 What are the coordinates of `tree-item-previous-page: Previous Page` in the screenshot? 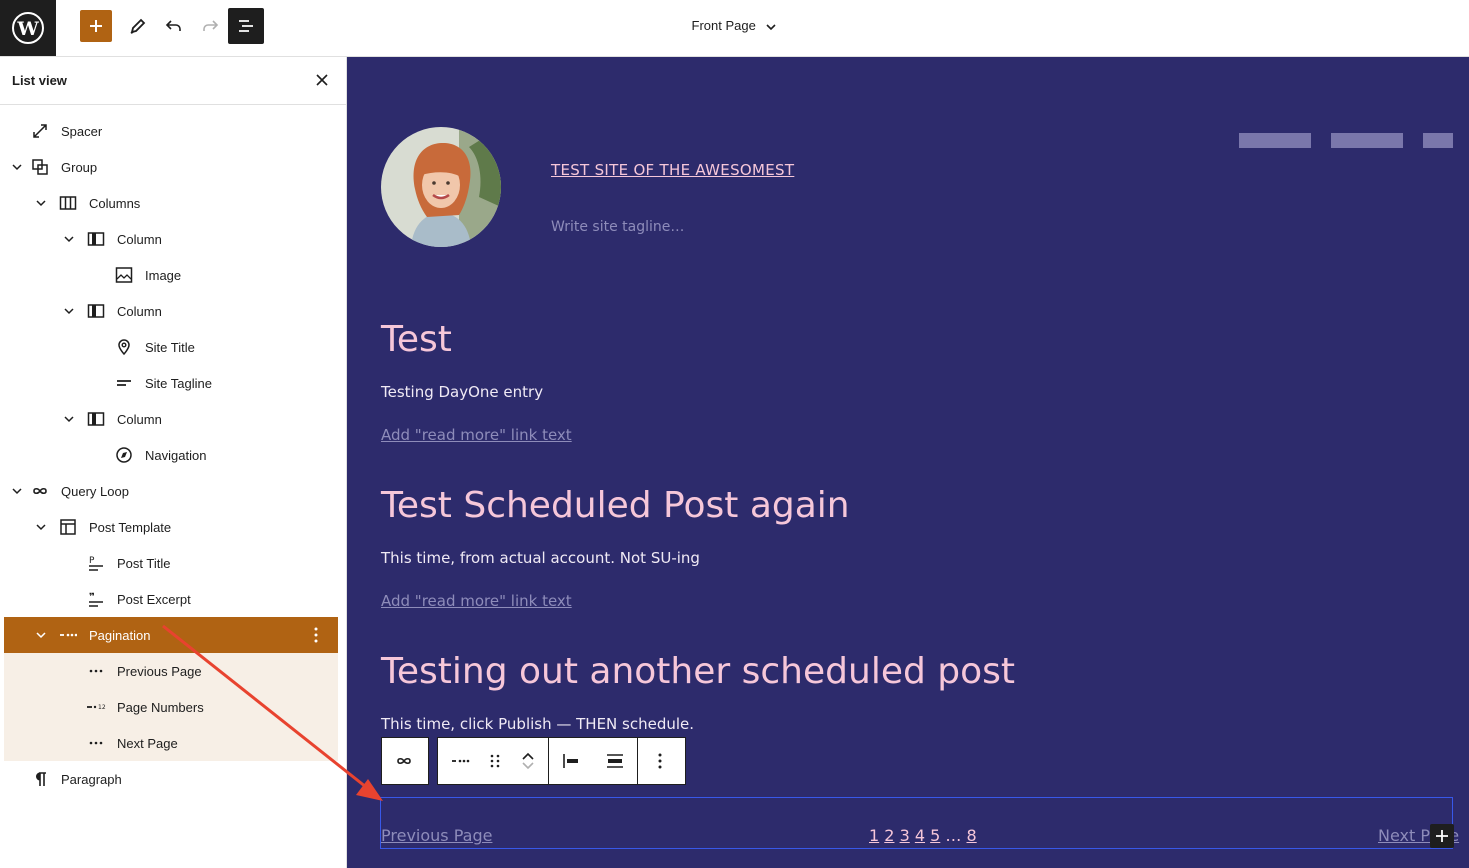 It's located at (171, 671).